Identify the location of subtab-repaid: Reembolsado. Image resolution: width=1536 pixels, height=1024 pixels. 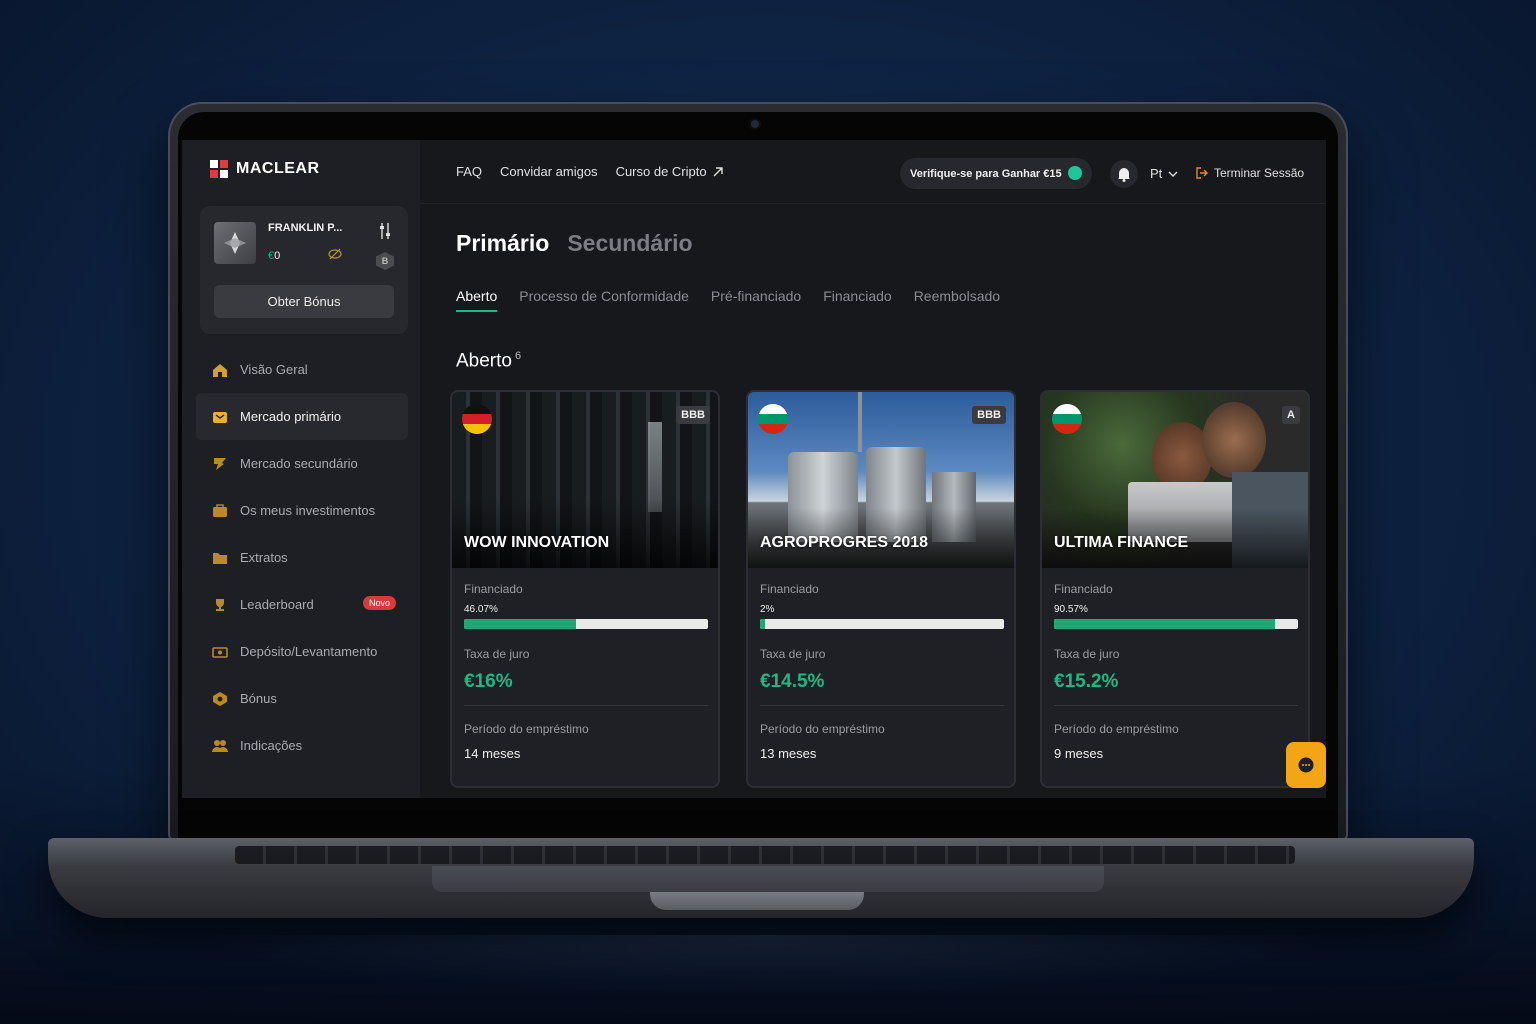
(957, 296).